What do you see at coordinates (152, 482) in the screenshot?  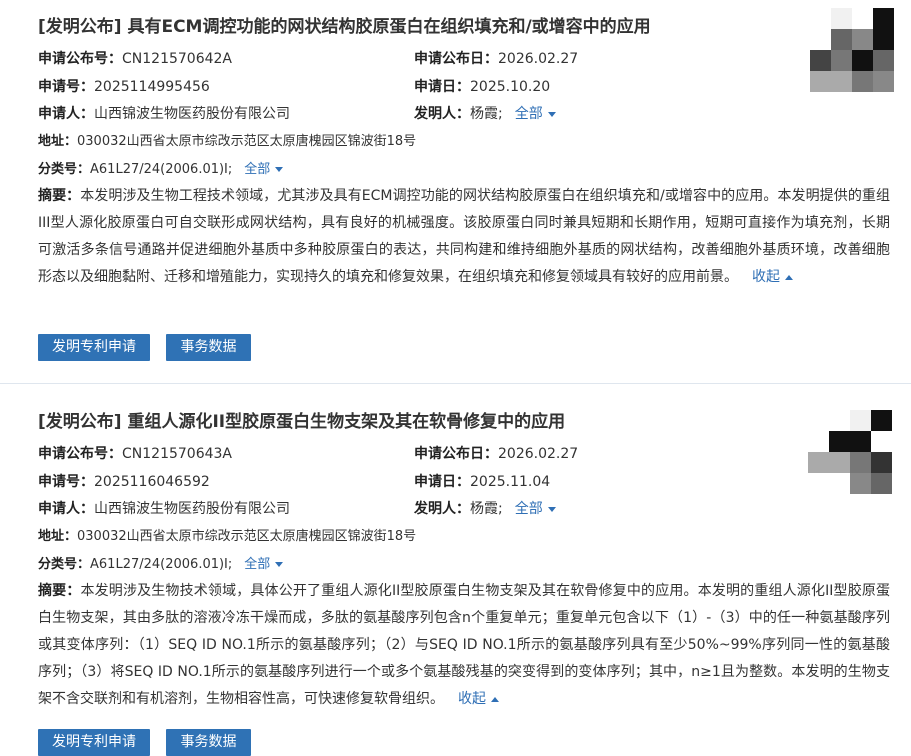 I see `application-number-value: 2025116046592` at bounding box center [152, 482].